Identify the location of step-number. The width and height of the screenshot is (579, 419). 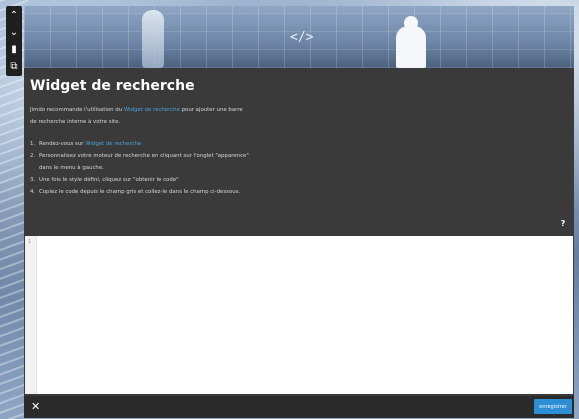
(34, 168).